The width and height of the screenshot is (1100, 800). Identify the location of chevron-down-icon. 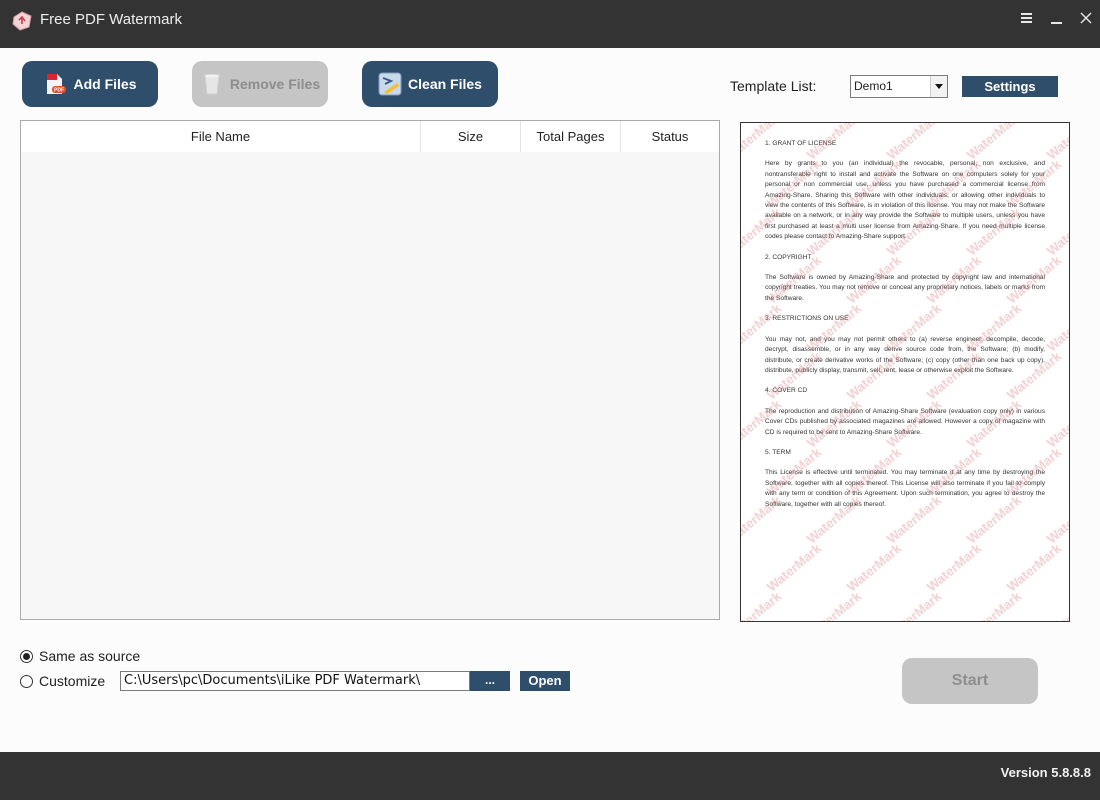
(938, 86).